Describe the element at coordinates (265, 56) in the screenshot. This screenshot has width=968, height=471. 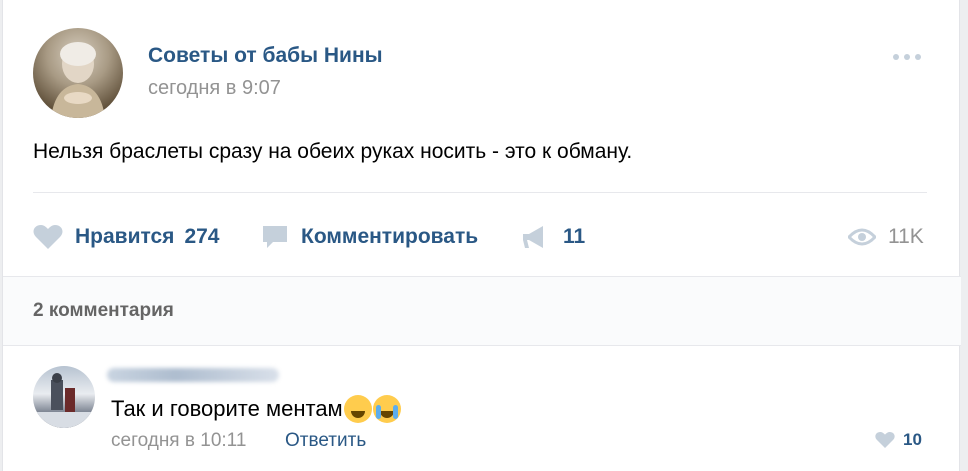
I see `author-name: Советы от бабы Нины` at that location.